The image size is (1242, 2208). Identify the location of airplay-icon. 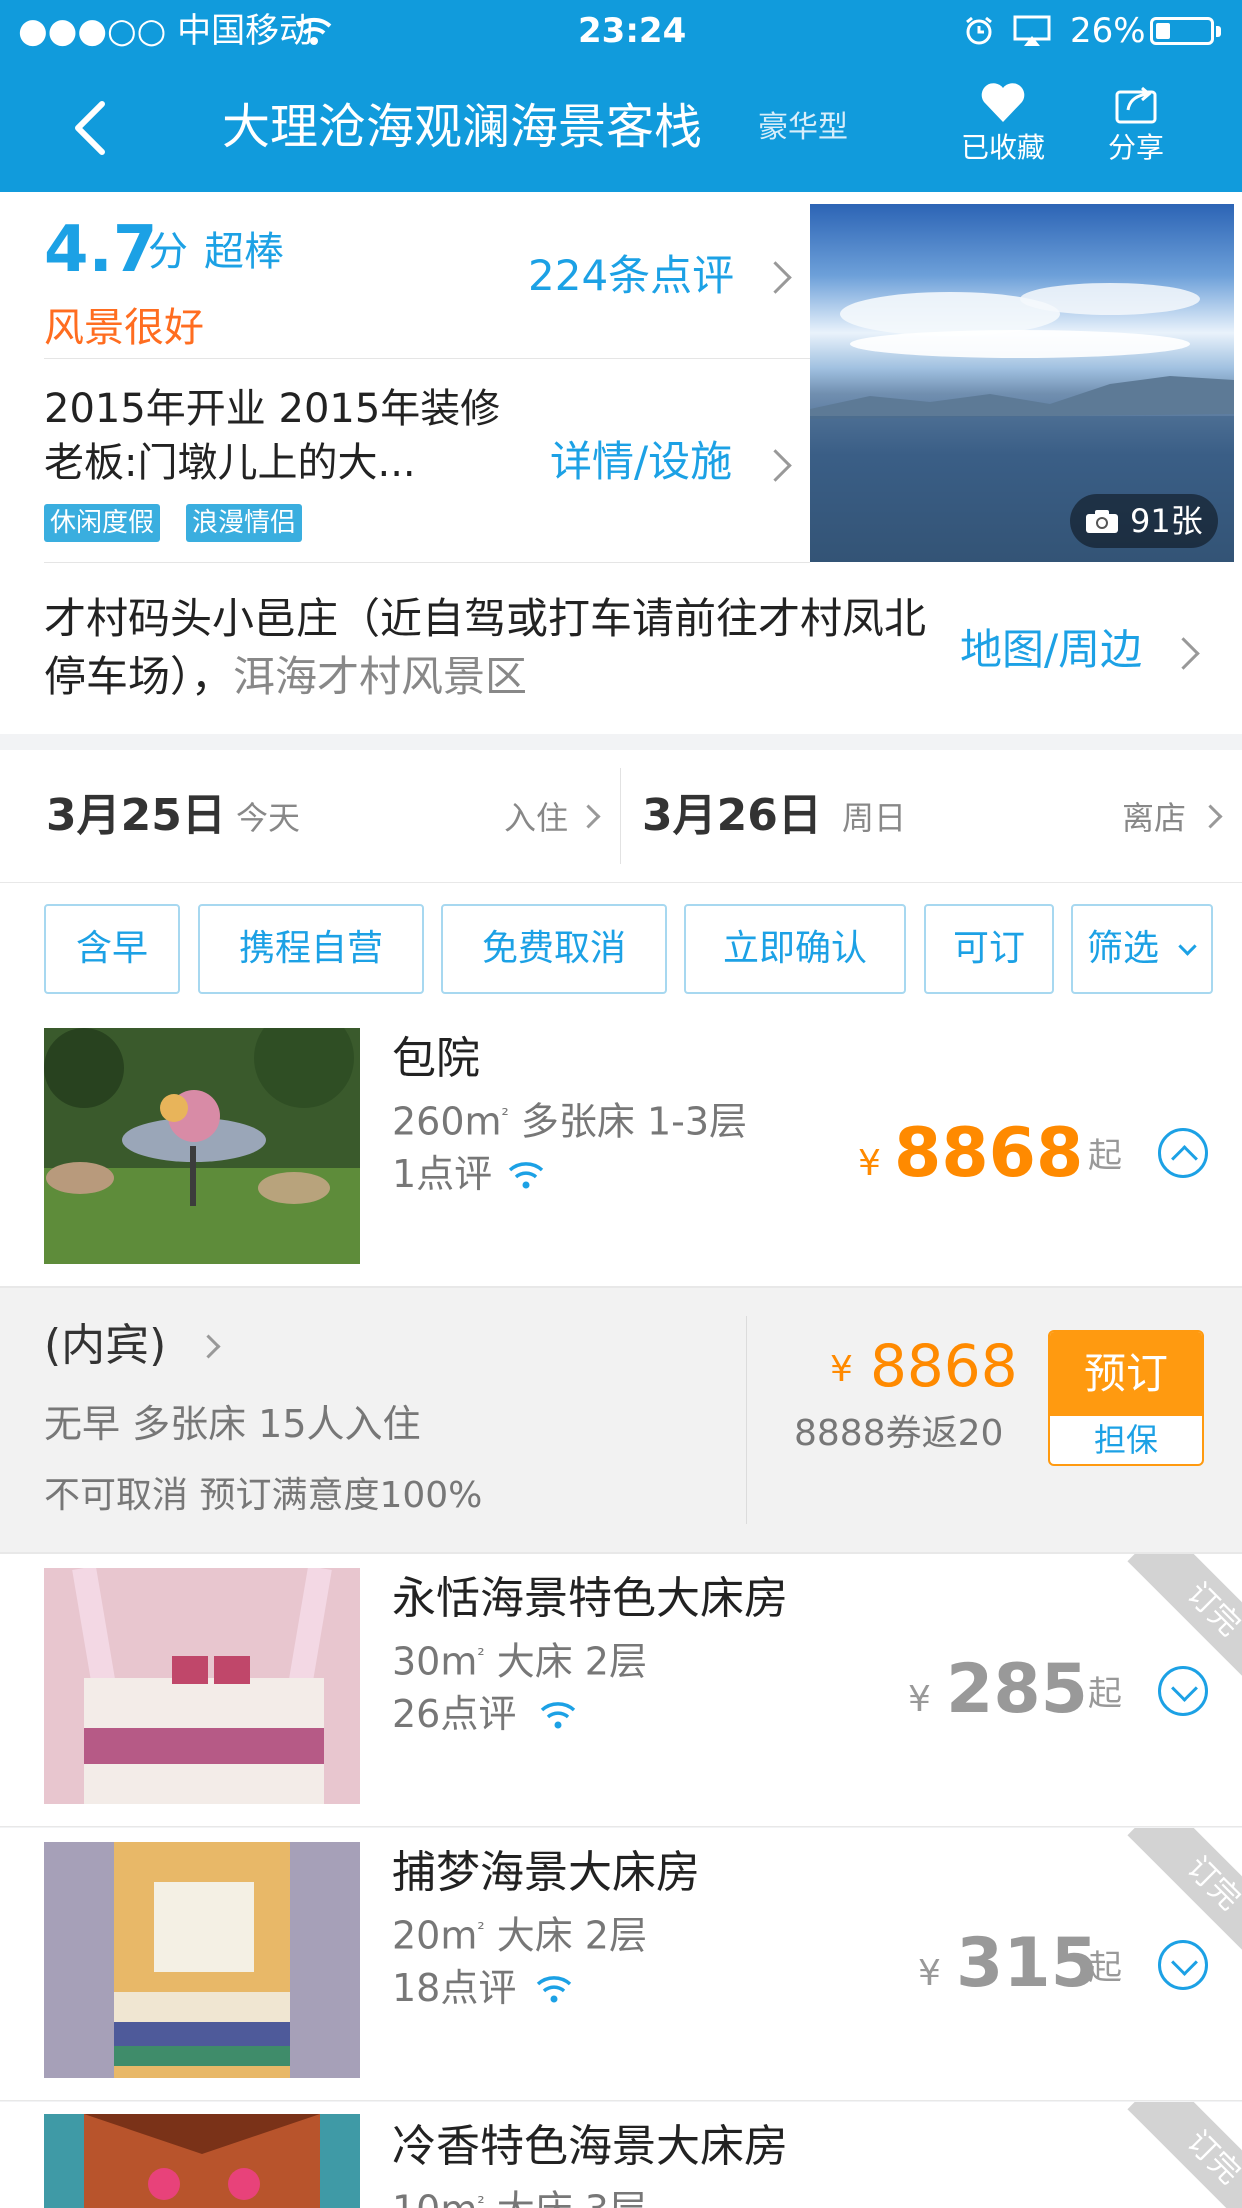
(1032, 30).